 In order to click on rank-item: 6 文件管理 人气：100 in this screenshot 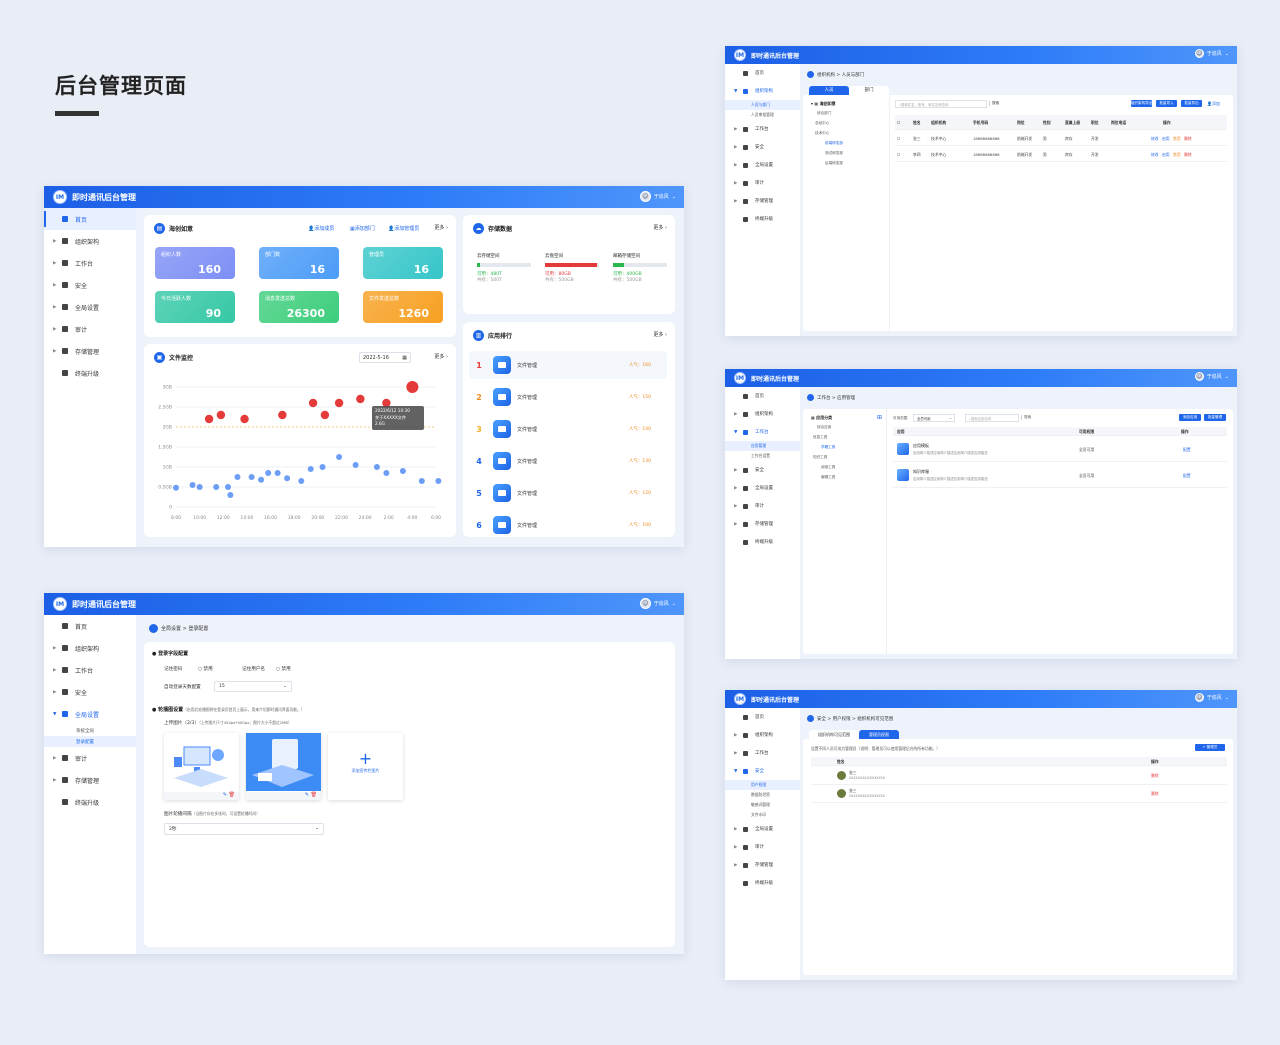, I will do `click(568, 525)`.